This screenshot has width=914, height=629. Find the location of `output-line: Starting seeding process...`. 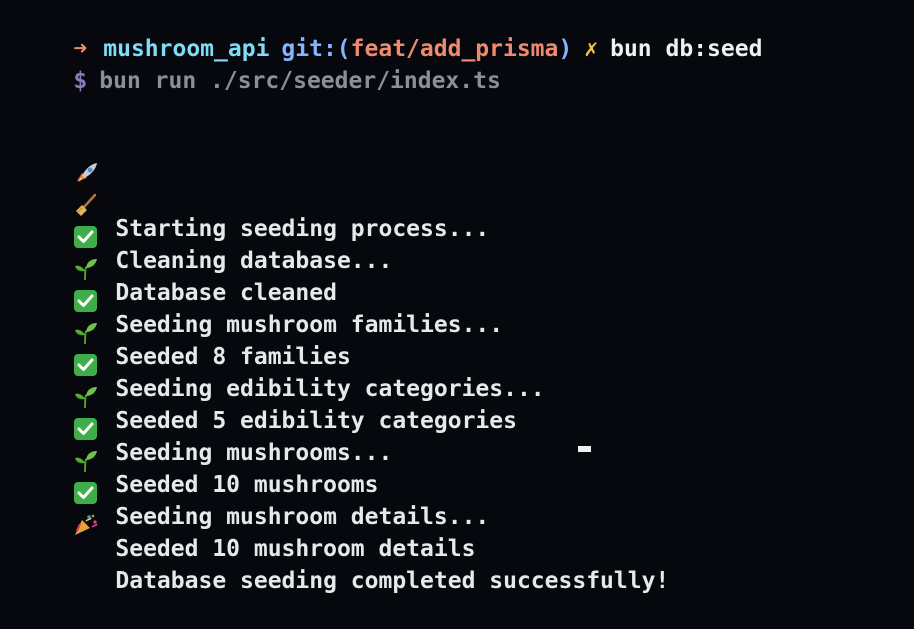

output-line: Starting seeding process... is located at coordinates (253, 153).